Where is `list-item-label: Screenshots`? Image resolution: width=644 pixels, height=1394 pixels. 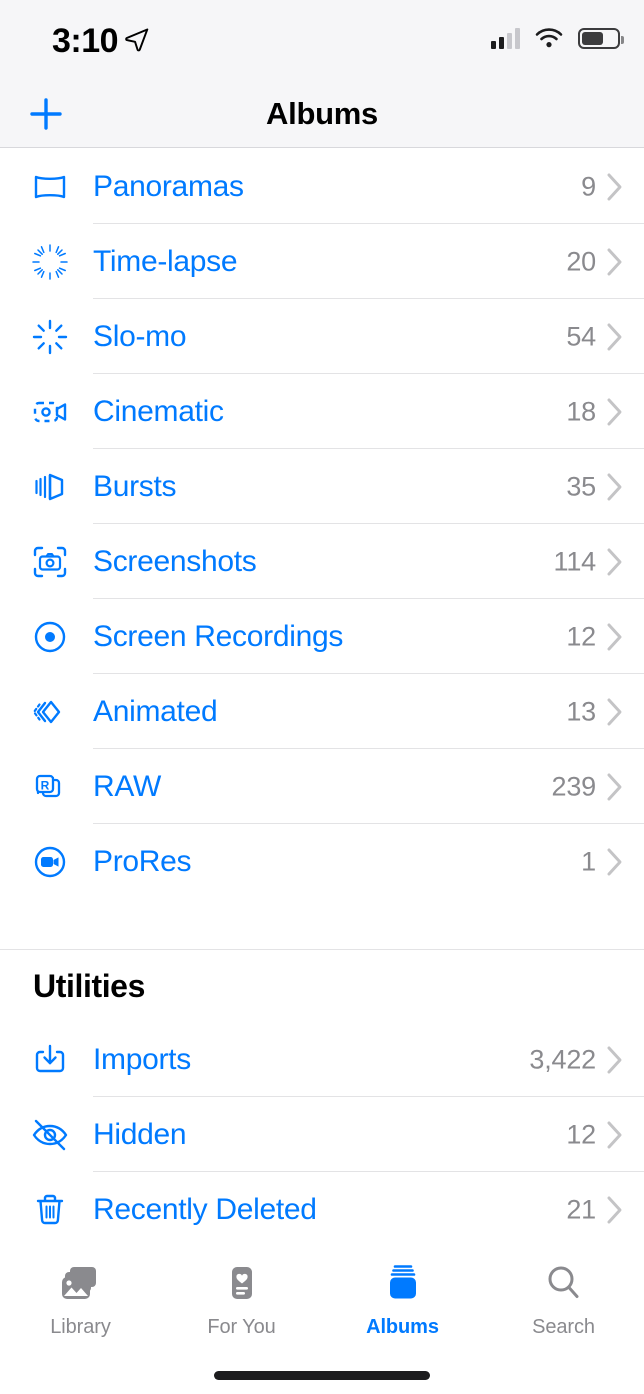
list-item-label: Screenshots is located at coordinates (175, 561).